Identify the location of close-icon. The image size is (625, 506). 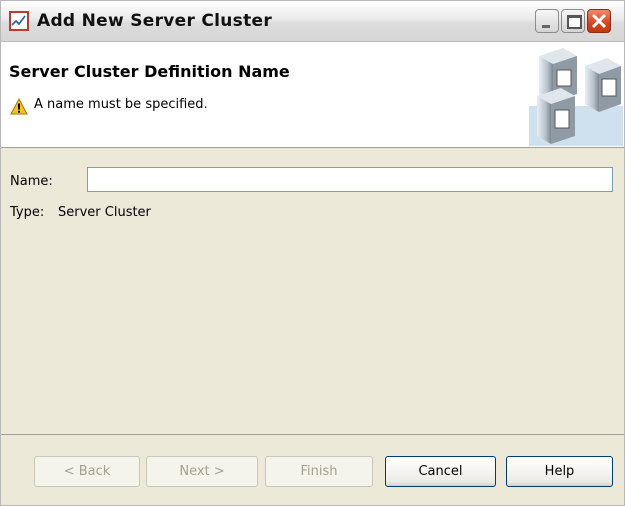
(599, 21).